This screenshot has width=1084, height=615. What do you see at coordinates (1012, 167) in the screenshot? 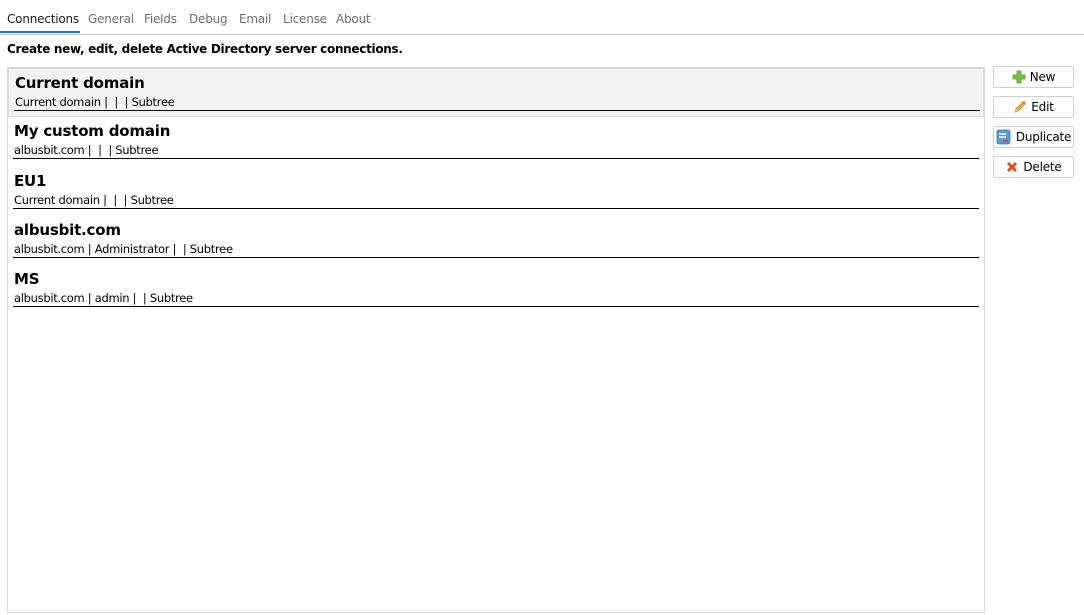
I see `delete-x-icon` at bounding box center [1012, 167].